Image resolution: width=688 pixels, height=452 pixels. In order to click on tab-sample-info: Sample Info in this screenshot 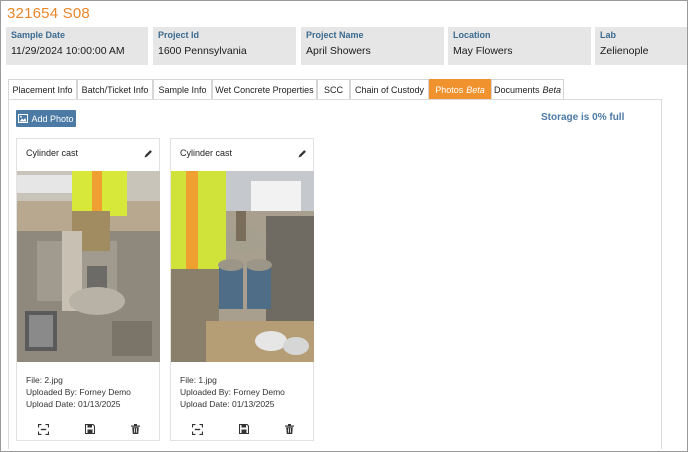, I will do `click(182, 89)`.